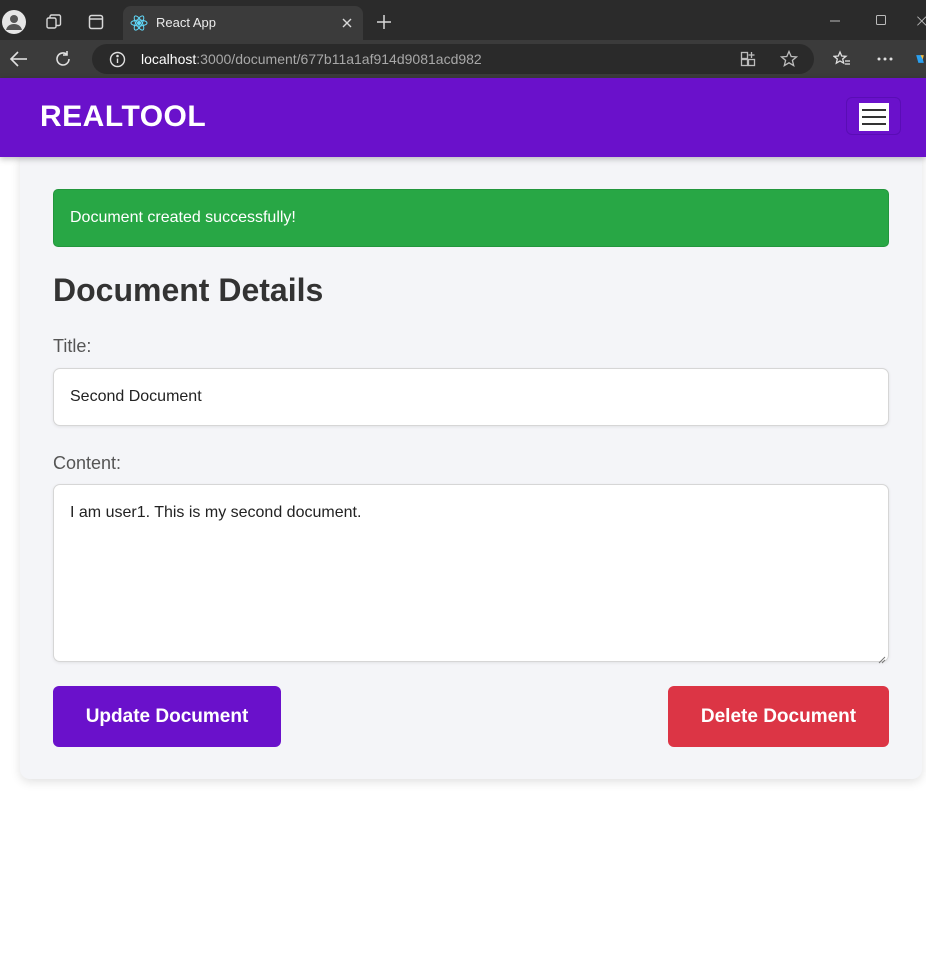 Image resolution: width=926 pixels, height=969 pixels. I want to click on copilot-icon, so click(920, 59).